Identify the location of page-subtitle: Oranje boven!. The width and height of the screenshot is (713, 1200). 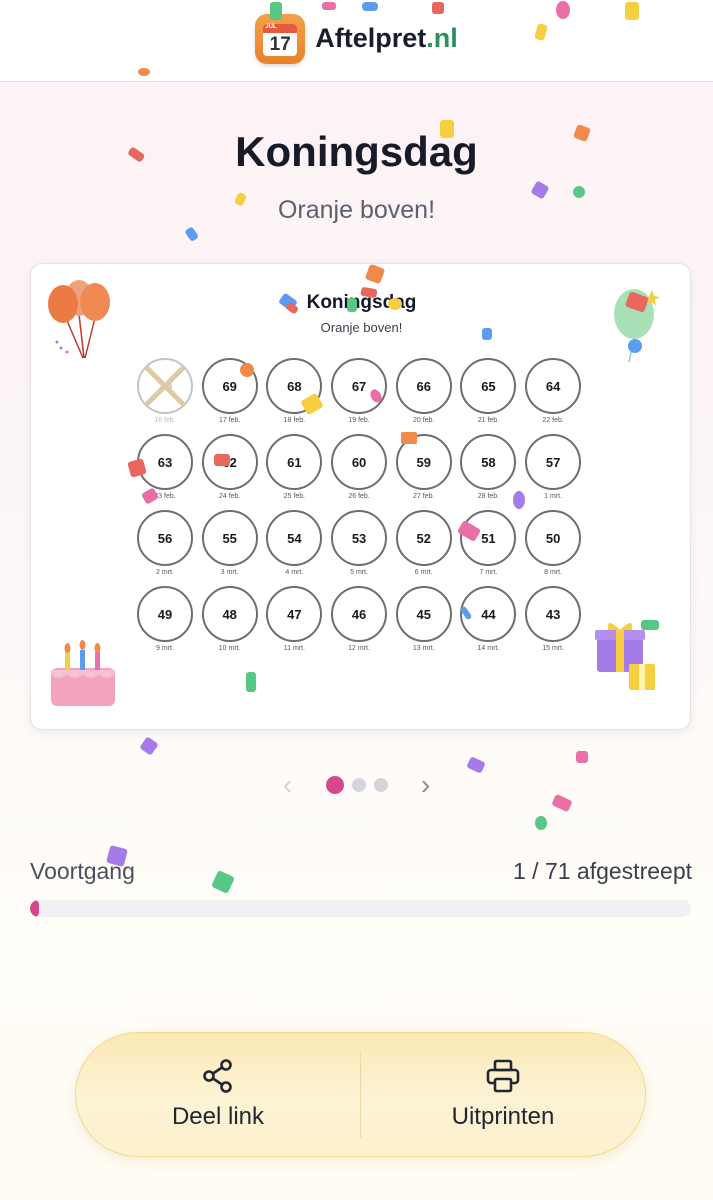
(356, 210).